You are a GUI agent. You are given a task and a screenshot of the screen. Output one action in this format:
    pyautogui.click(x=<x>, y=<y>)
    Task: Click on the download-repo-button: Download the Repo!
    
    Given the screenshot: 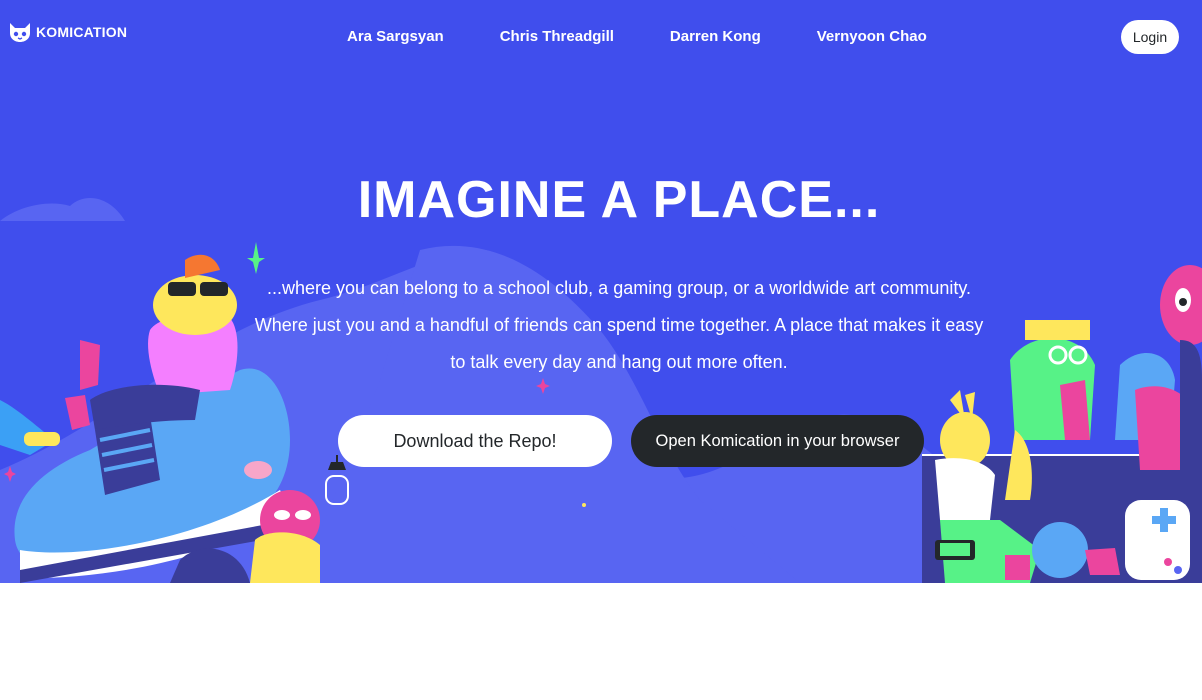 What is the action you would take?
    pyautogui.click(x=475, y=441)
    